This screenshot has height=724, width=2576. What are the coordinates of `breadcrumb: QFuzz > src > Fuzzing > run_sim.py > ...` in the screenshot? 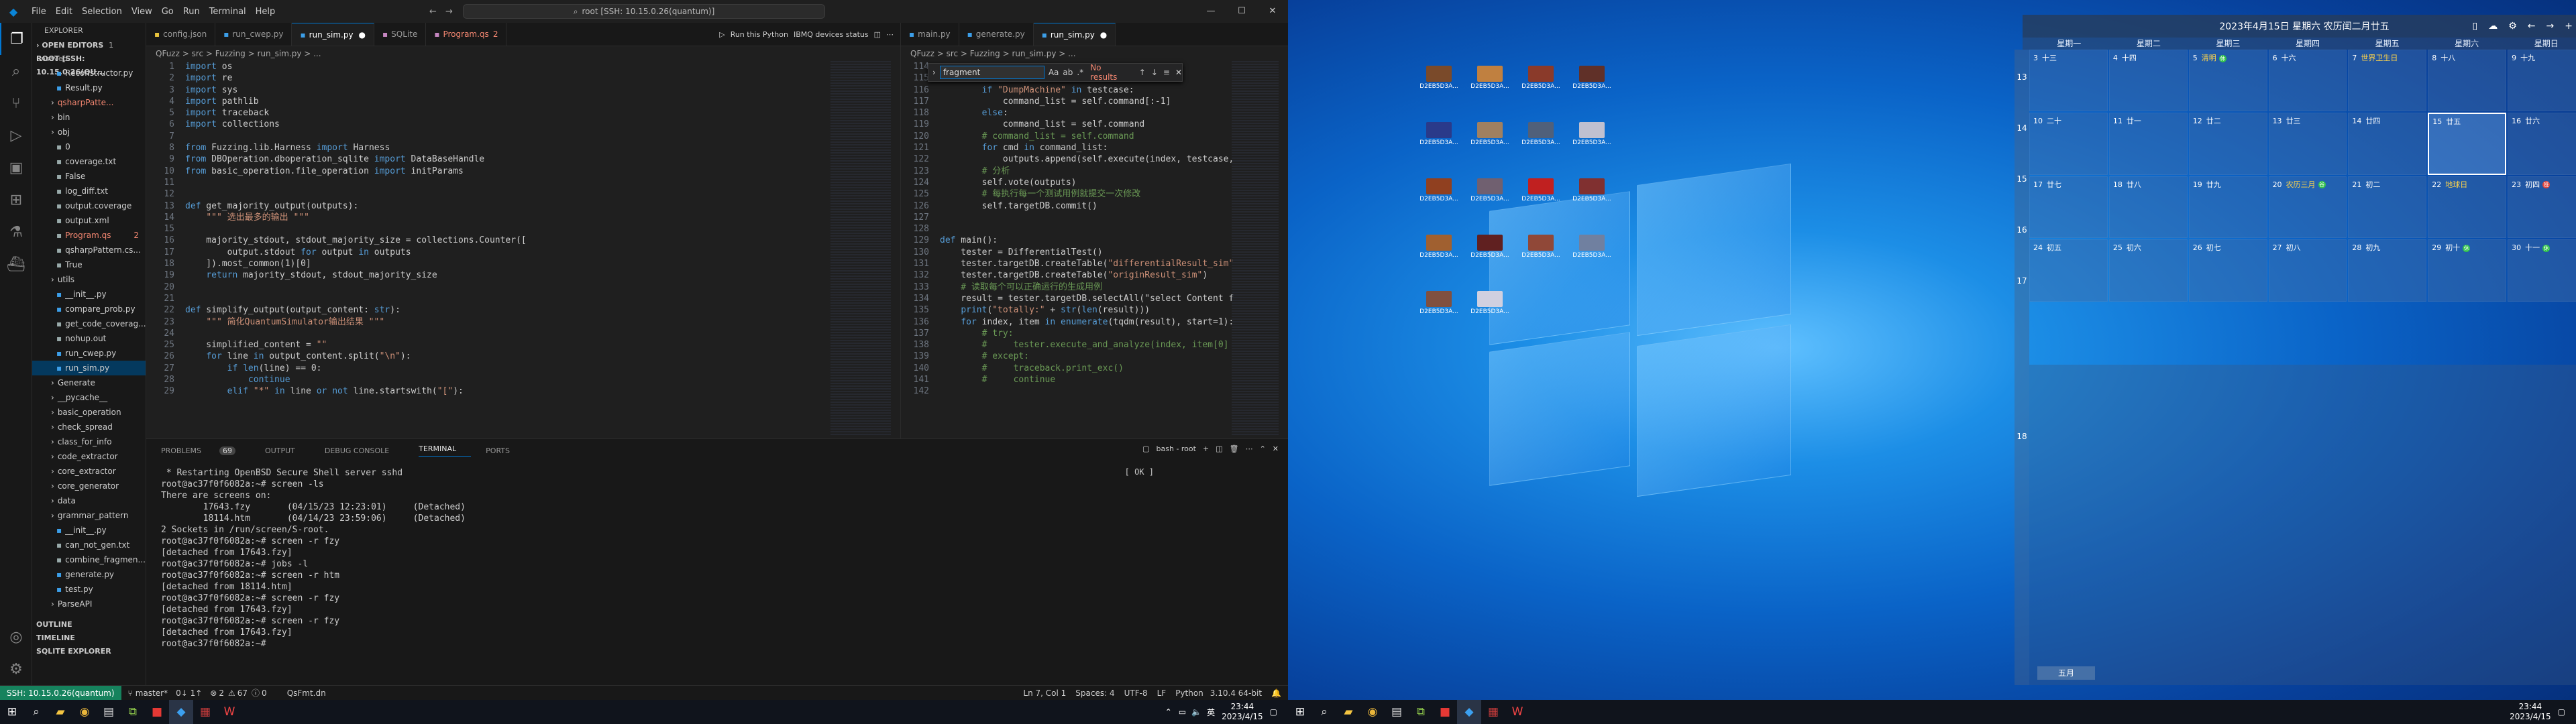 It's located at (1094, 53).